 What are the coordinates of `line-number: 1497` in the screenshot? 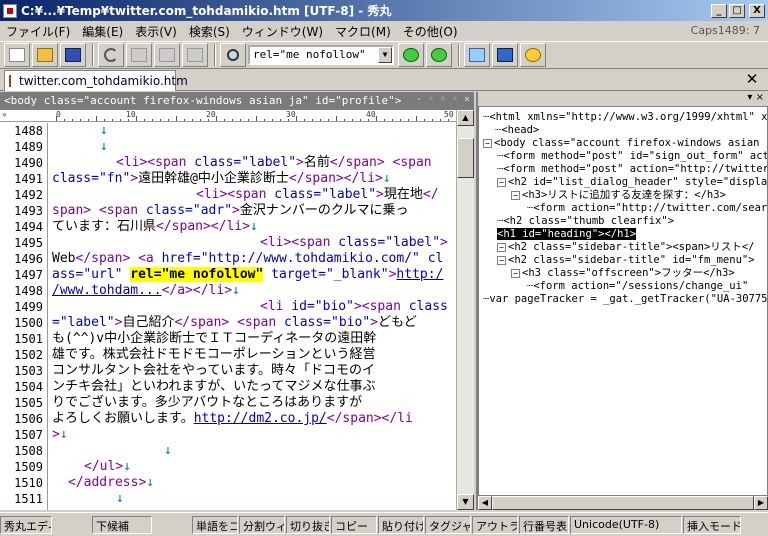 It's located at (28, 275).